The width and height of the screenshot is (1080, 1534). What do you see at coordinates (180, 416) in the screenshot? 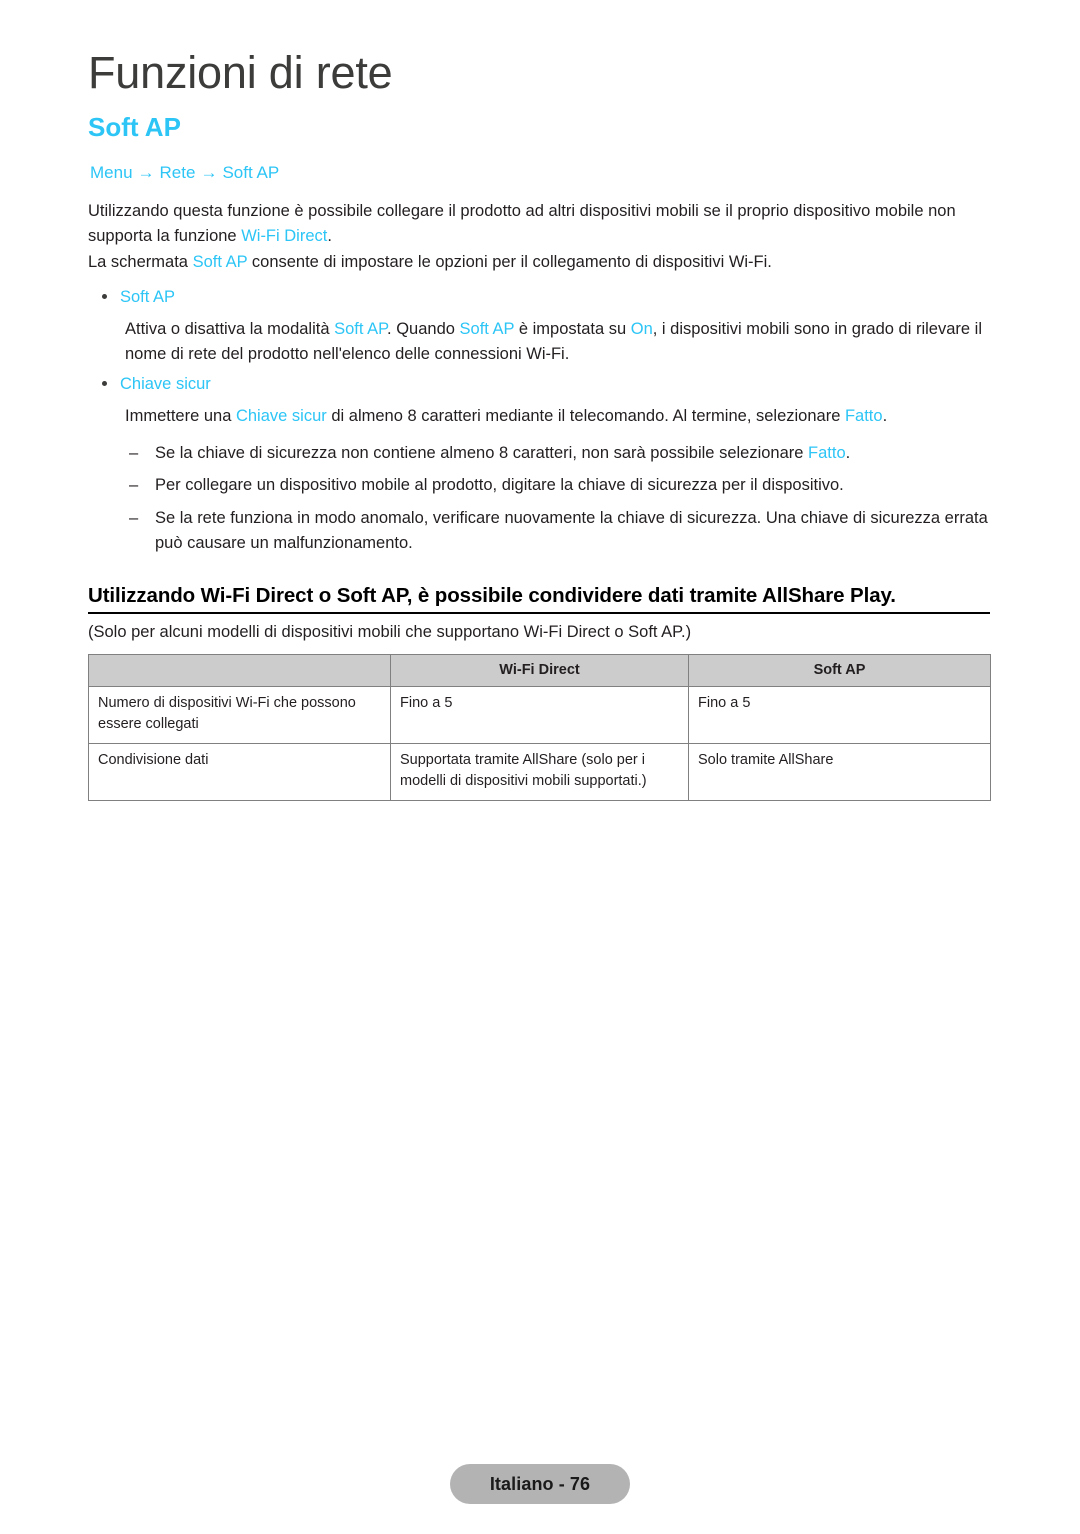
I see `chiave-body-a: Immettere una` at bounding box center [180, 416].